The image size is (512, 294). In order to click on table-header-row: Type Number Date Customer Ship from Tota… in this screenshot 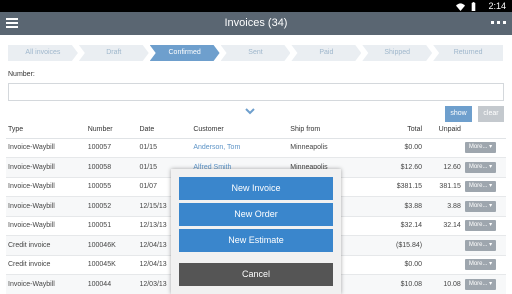, I will do `click(256, 130)`.